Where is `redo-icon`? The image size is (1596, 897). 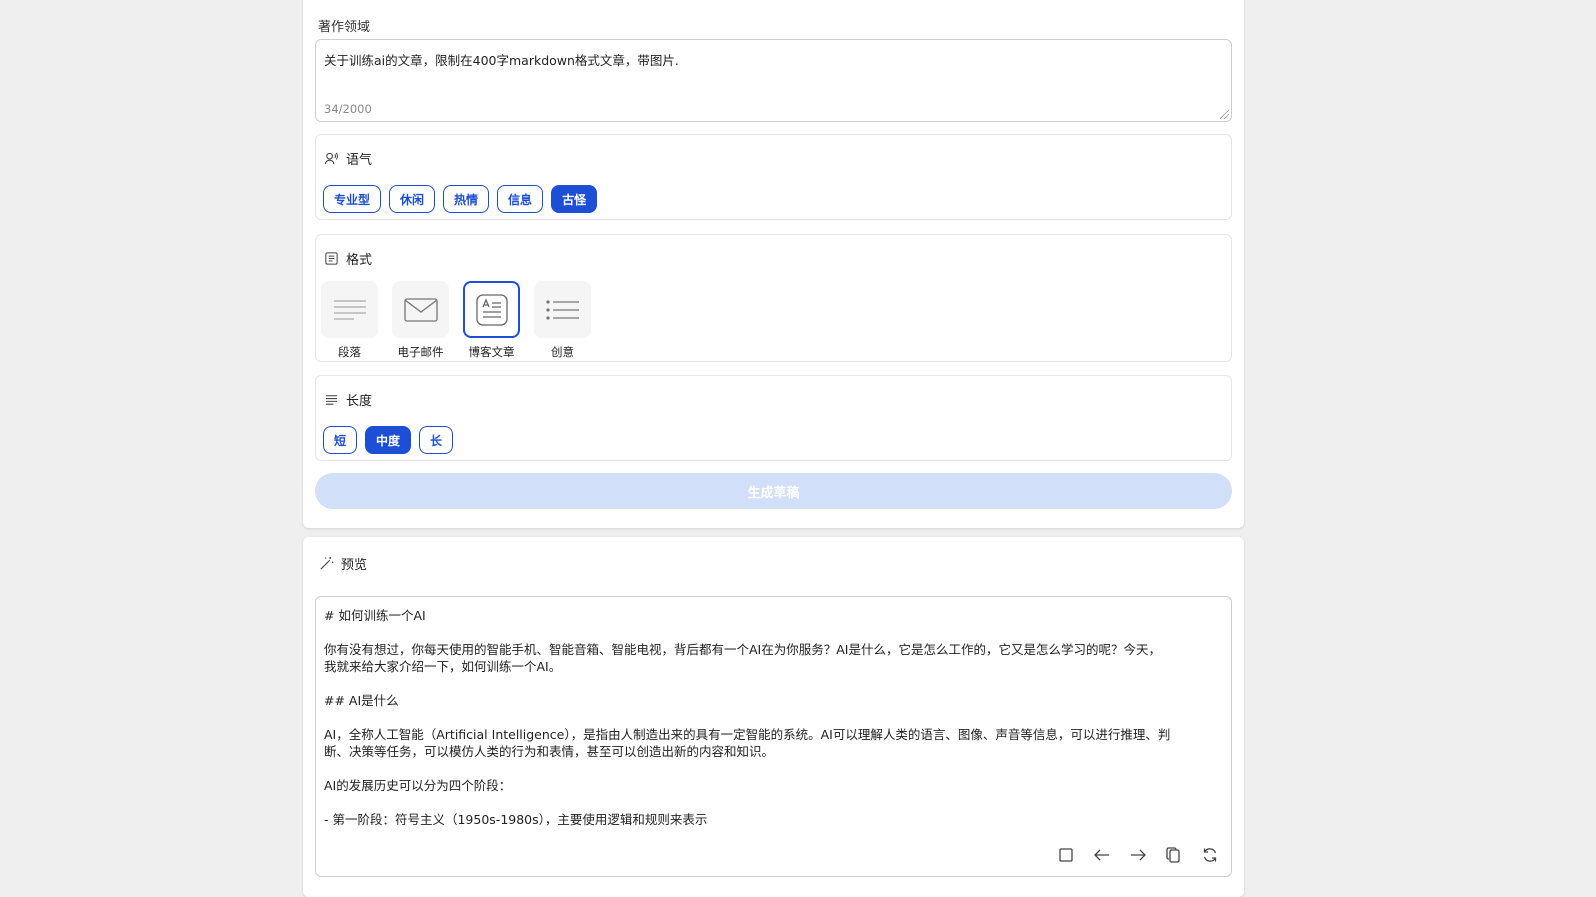
redo-icon is located at coordinates (1138, 855).